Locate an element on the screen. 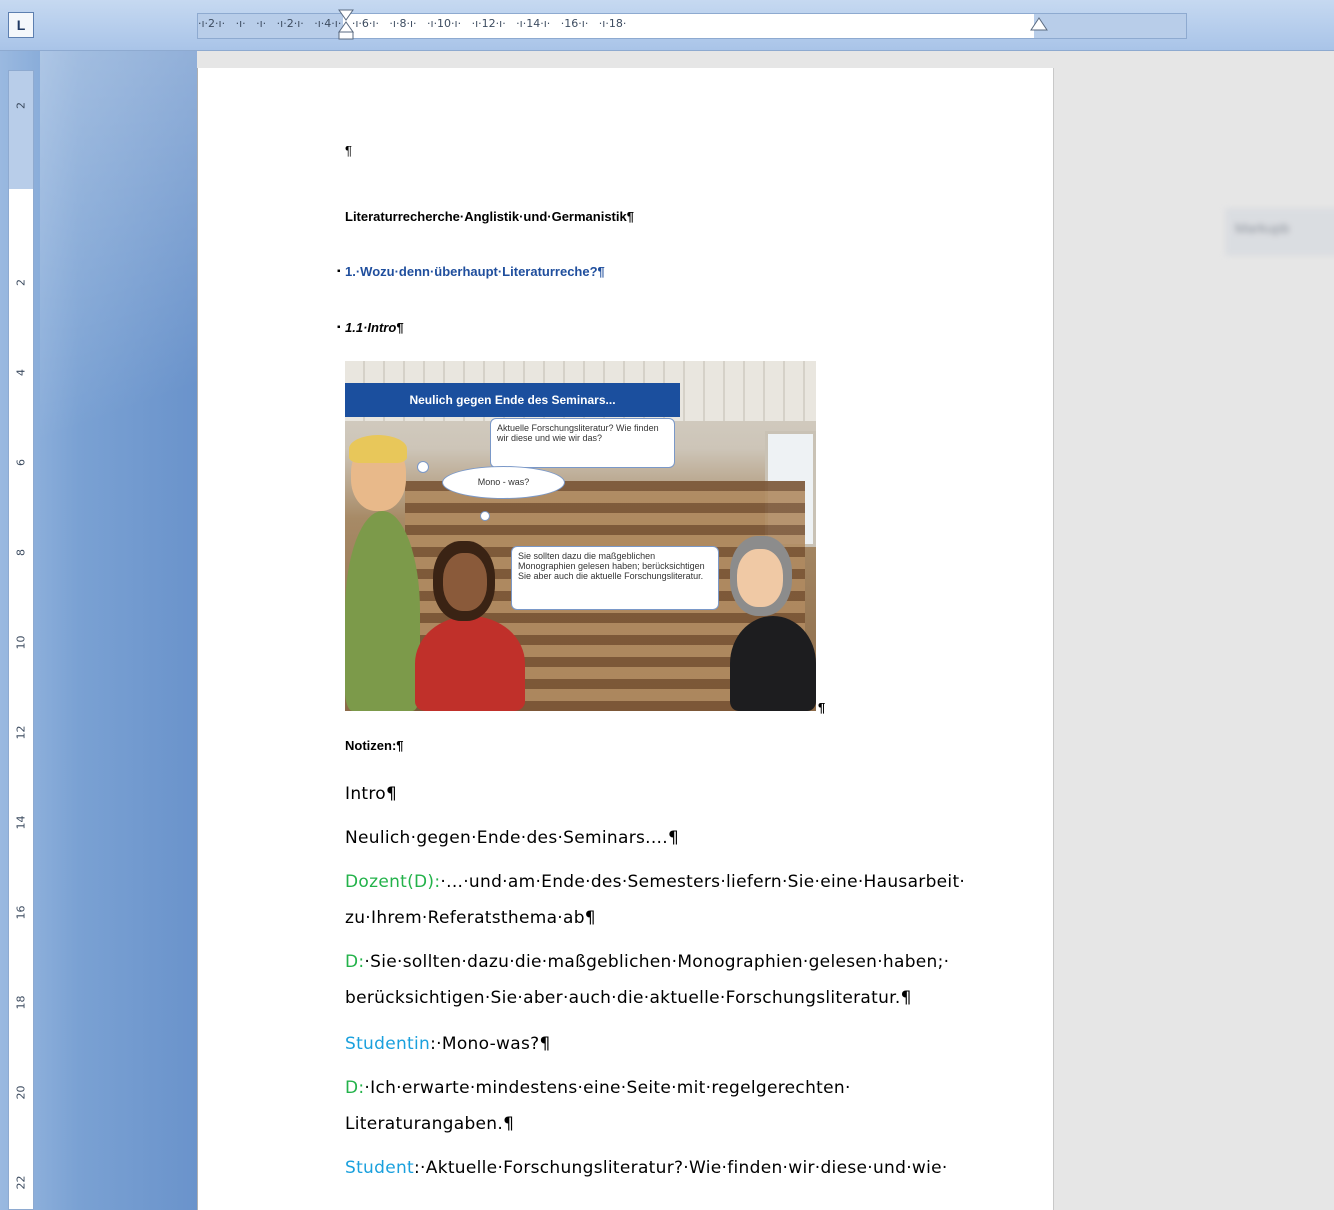  markup-pane: Markupb is located at coordinates (1279, 232).